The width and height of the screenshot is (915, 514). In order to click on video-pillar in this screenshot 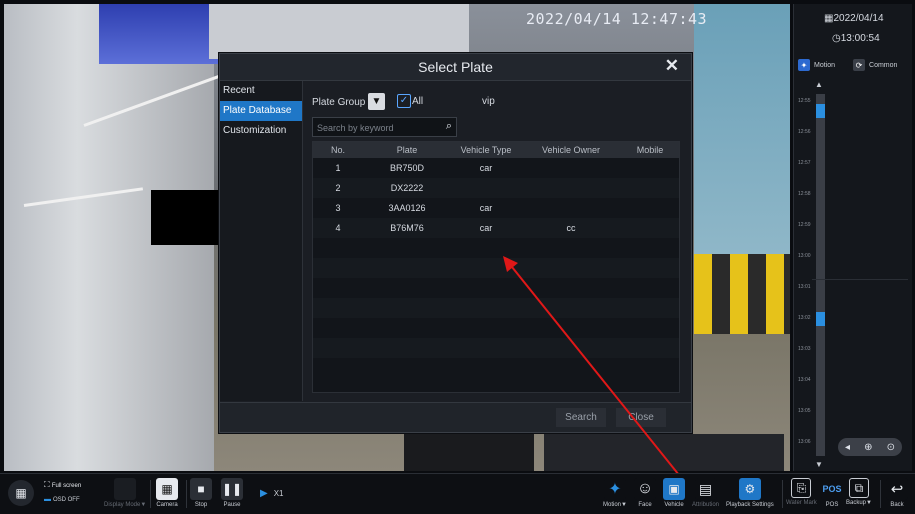, I will do `click(742, 294)`.